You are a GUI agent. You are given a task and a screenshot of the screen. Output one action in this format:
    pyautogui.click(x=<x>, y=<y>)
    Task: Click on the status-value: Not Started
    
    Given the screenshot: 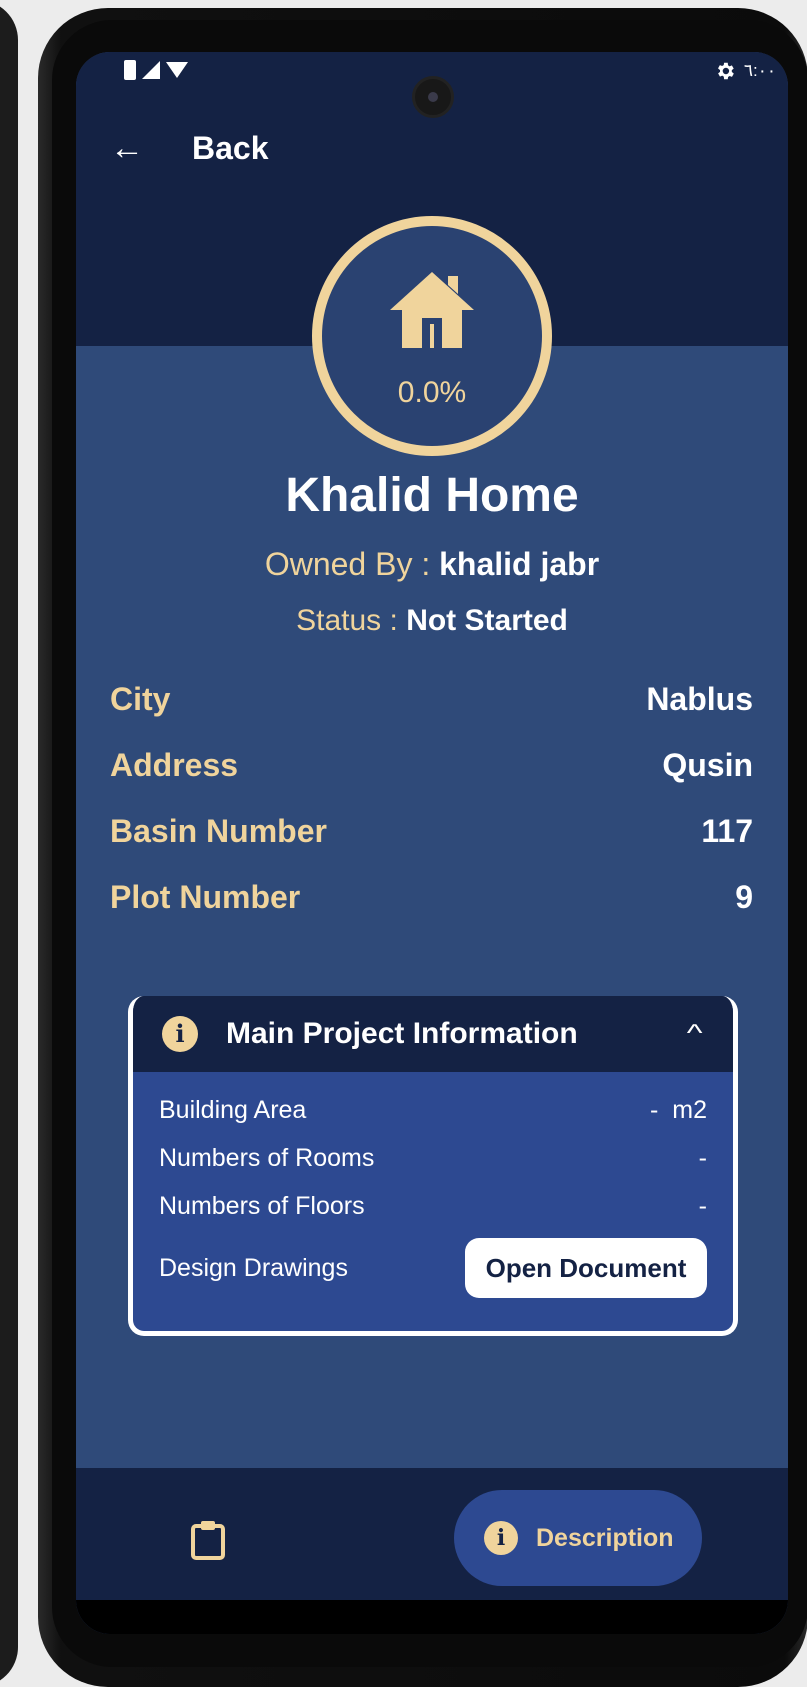 What is the action you would take?
    pyautogui.click(x=487, y=620)
    